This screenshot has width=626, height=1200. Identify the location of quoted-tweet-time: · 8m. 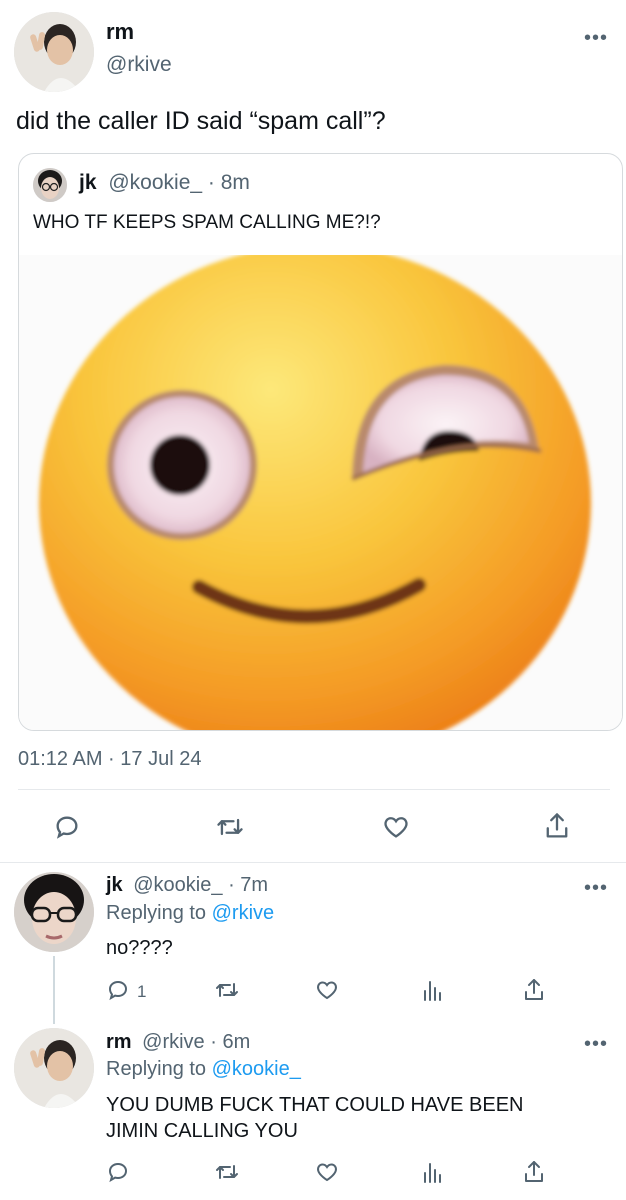
(228, 182).